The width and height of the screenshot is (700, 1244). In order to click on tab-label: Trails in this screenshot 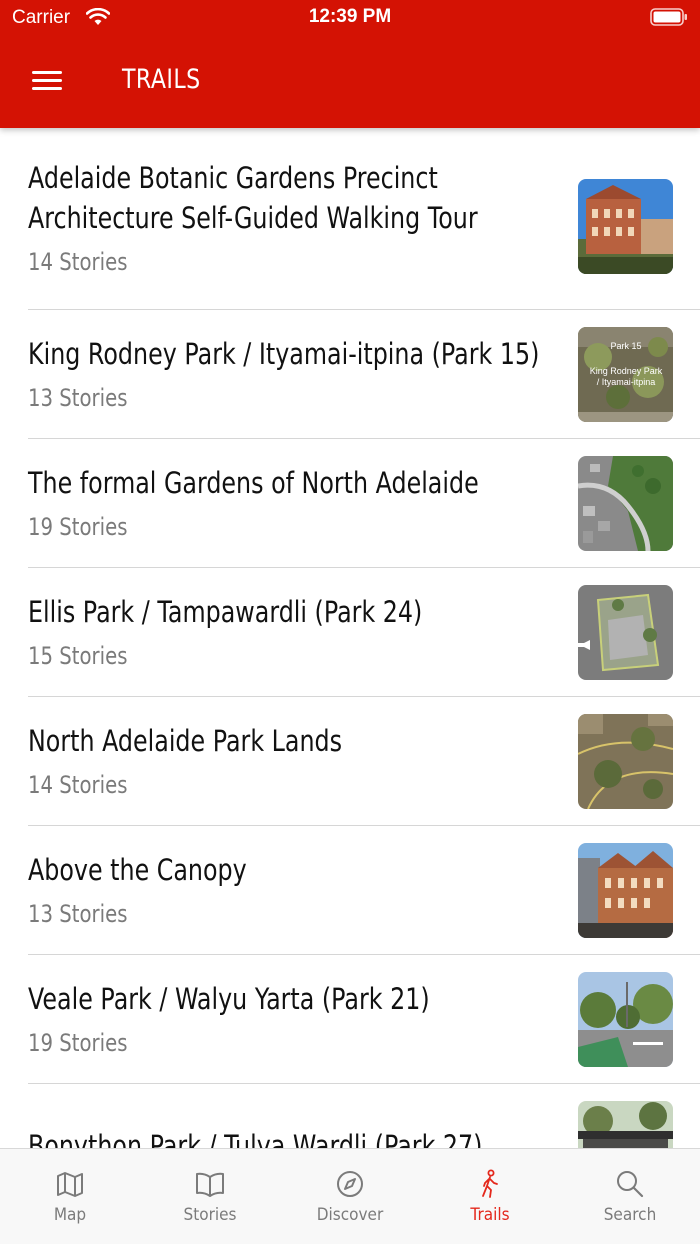, I will do `click(490, 1215)`.